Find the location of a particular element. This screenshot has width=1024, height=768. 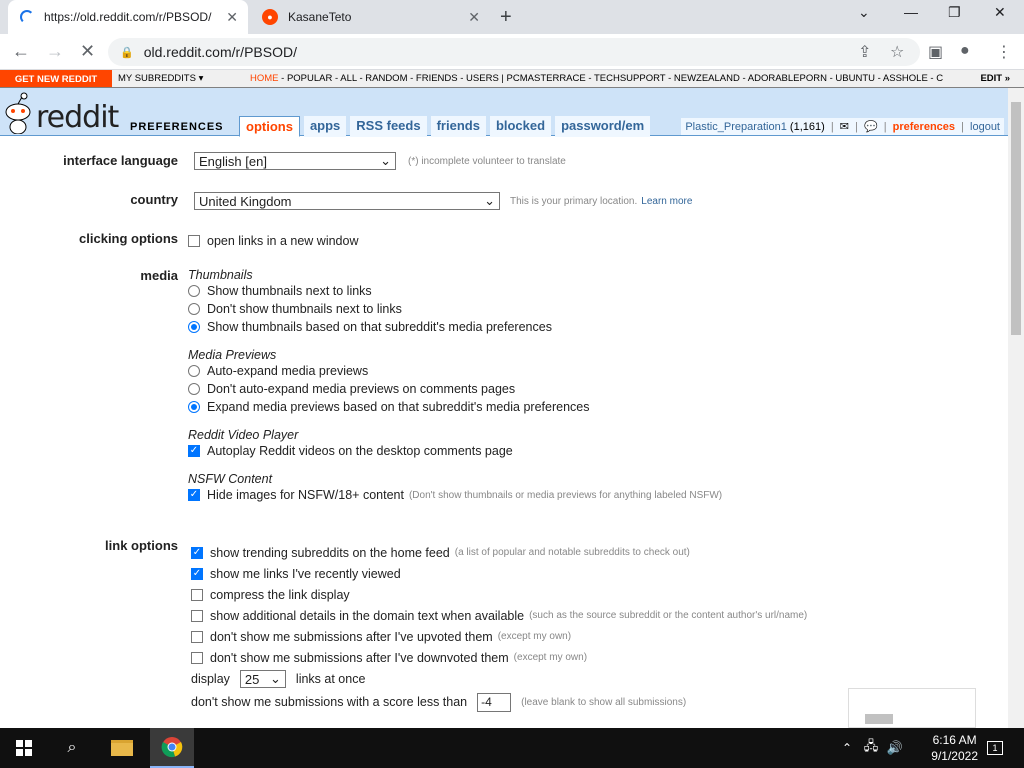

video-player-heading: Reddit Video Player is located at coordinates (243, 435).